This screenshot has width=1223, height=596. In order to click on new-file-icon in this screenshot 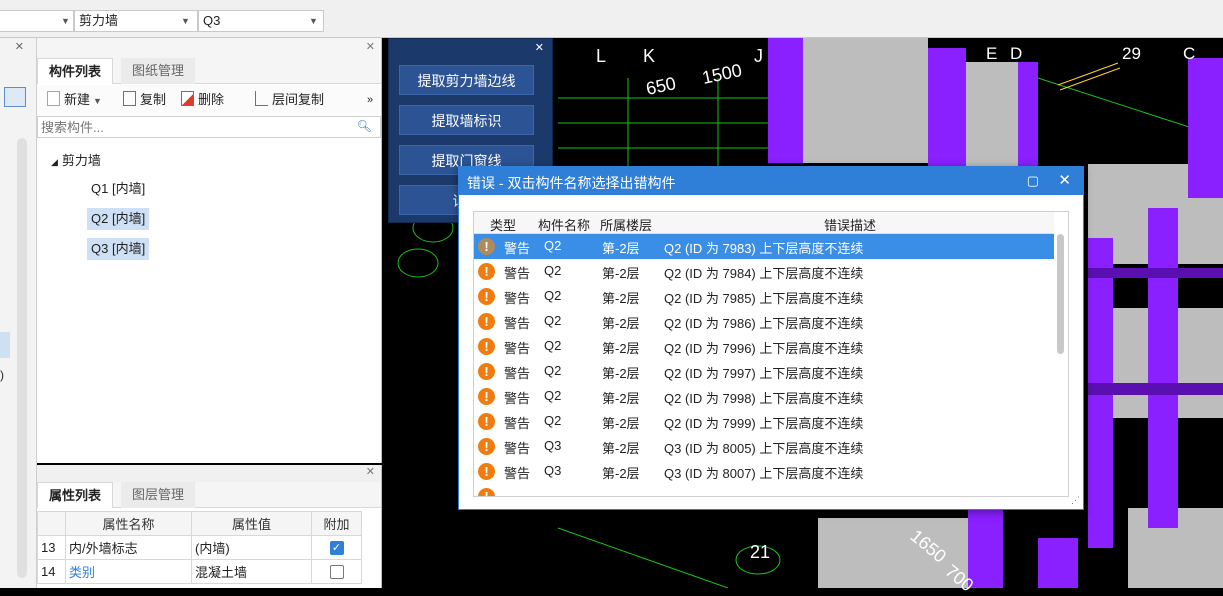, I will do `click(53, 98)`.